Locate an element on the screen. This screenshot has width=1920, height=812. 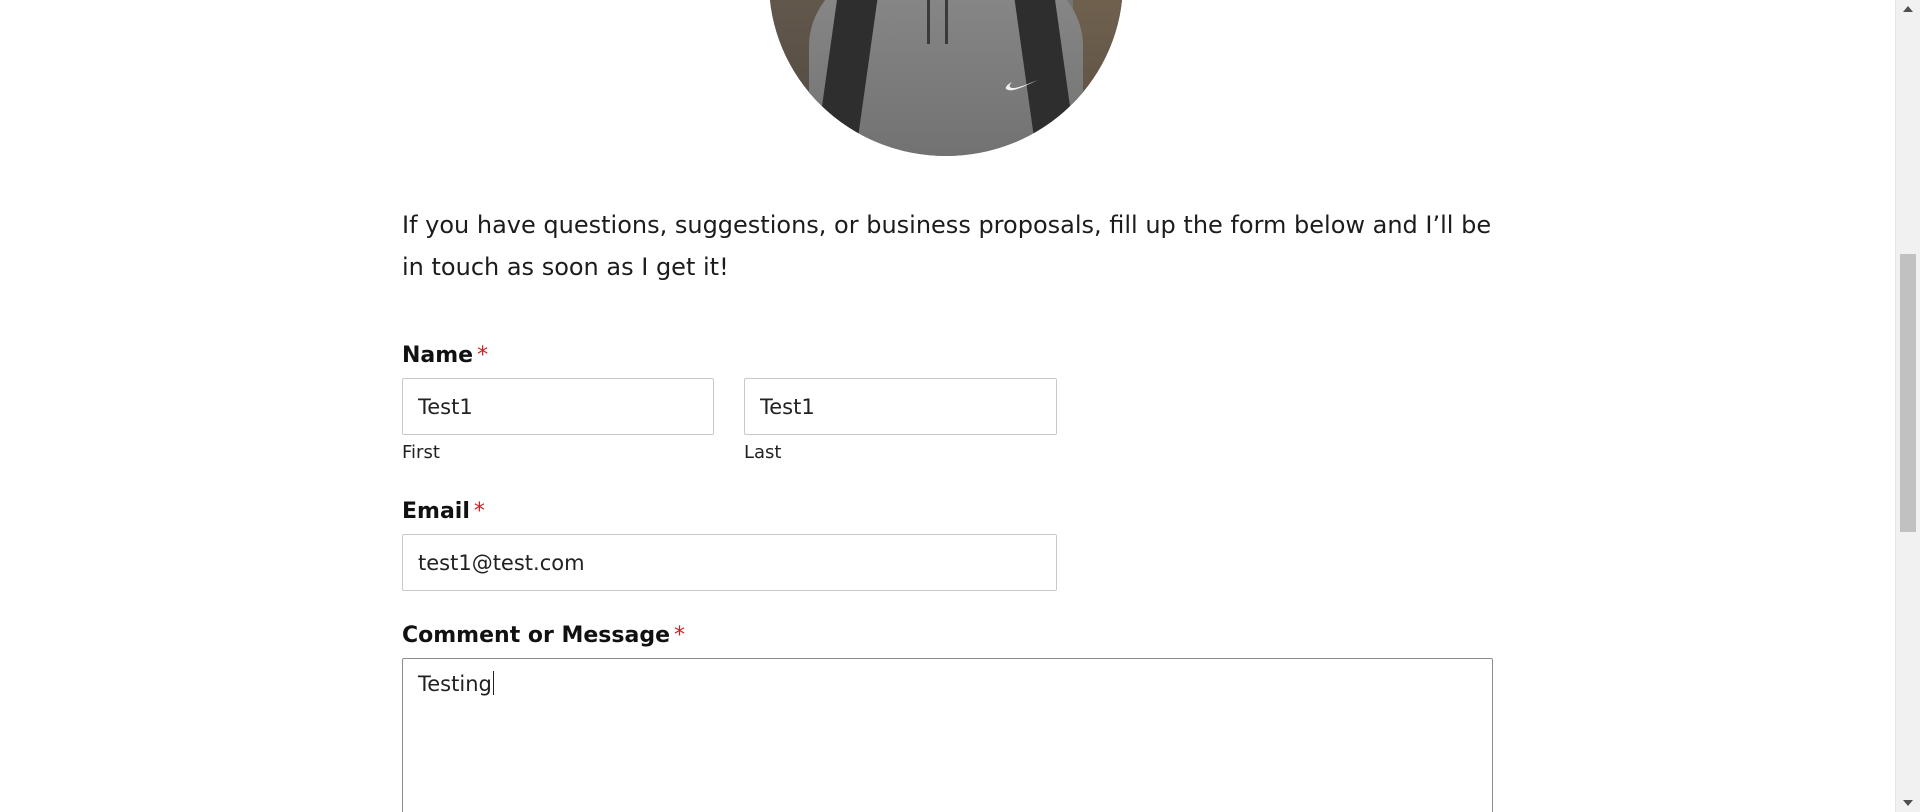
scroll-down-icon is located at coordinates (1908, 803).